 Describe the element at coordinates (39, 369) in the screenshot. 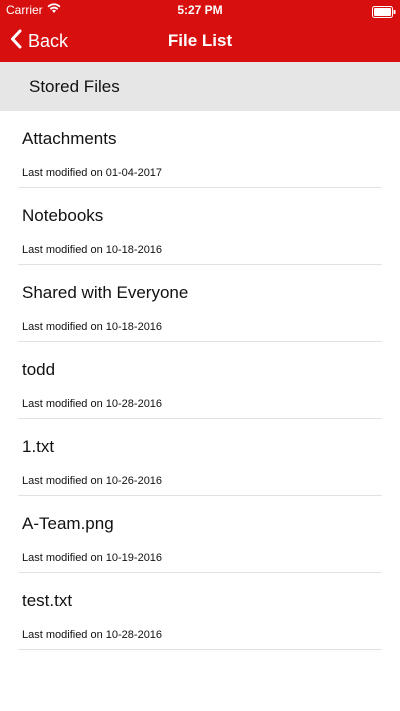

I see `file-name: todd` at that location.